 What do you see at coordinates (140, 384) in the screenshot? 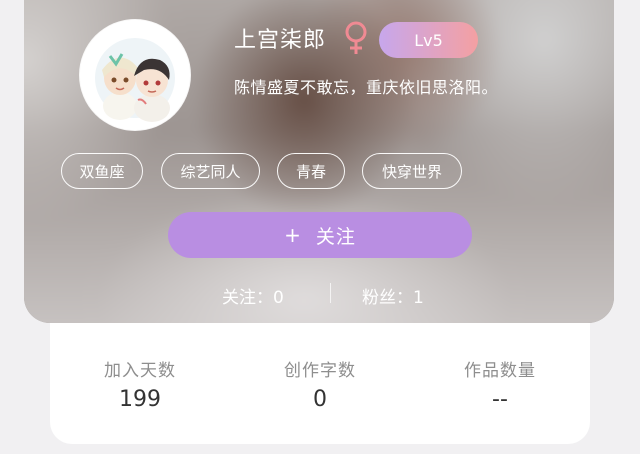
I see `stat-join-days: 加入天数 199` at bounding box center [140, 384].